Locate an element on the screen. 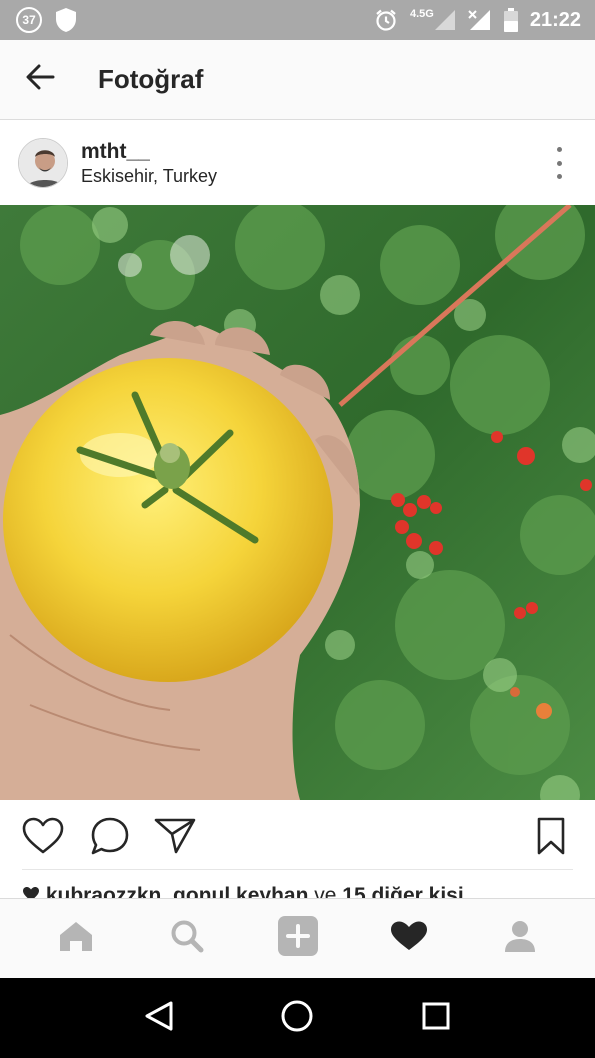 The width and height of the screenshot is (595, 1058). status-bar-right: 4.5G 21:22 is located at coordinates (477, 20).